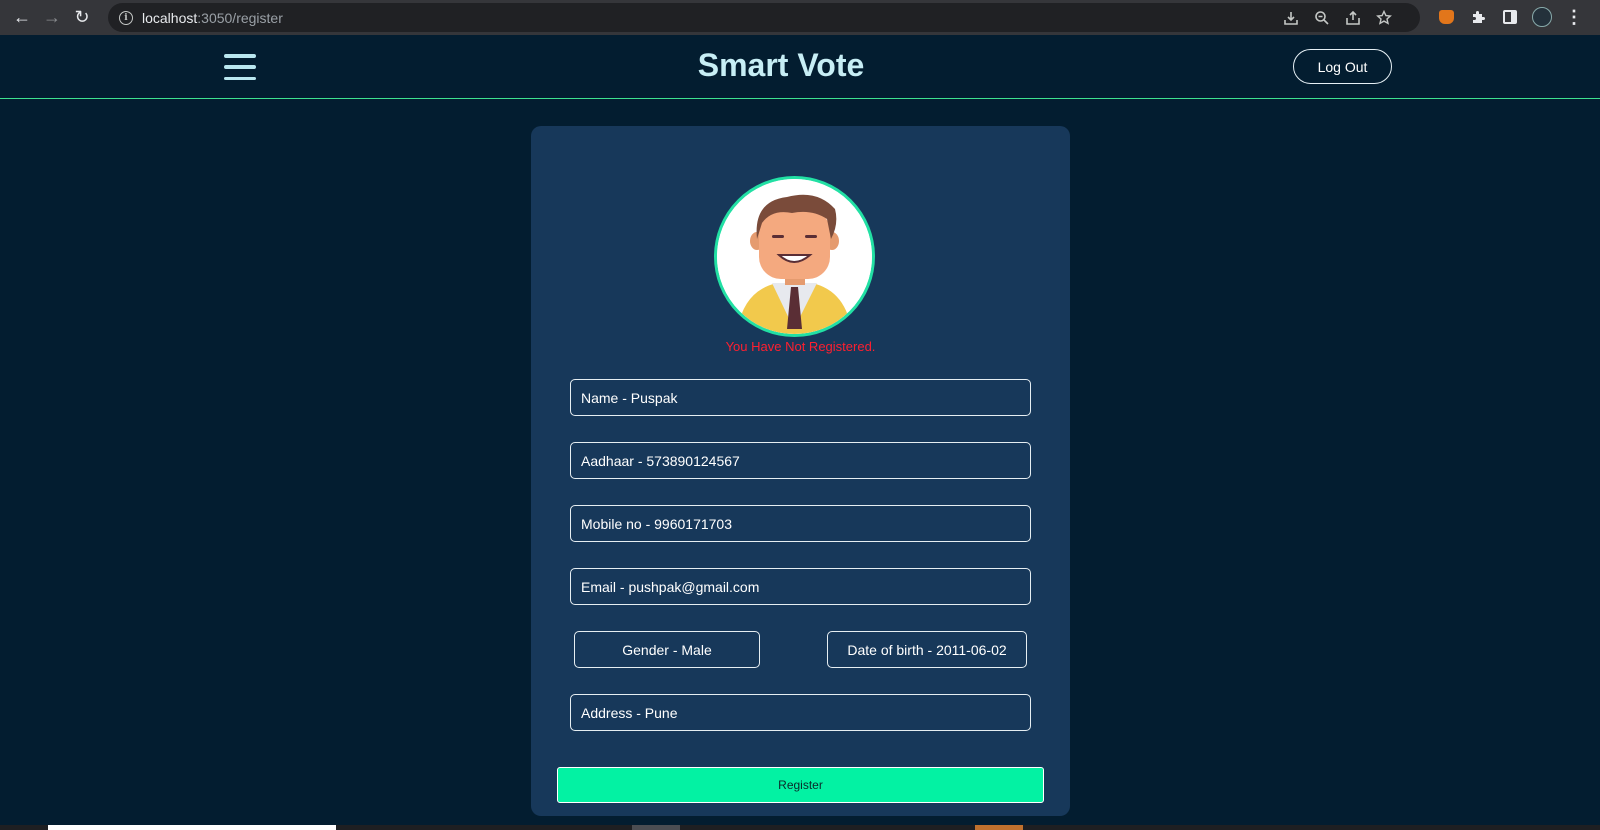 Image resolution: width=1600 pixels, height=830 pixels. Describe the element at coordinates (52, 18) in the screenshot. I see `forward-icon: →` at that location.